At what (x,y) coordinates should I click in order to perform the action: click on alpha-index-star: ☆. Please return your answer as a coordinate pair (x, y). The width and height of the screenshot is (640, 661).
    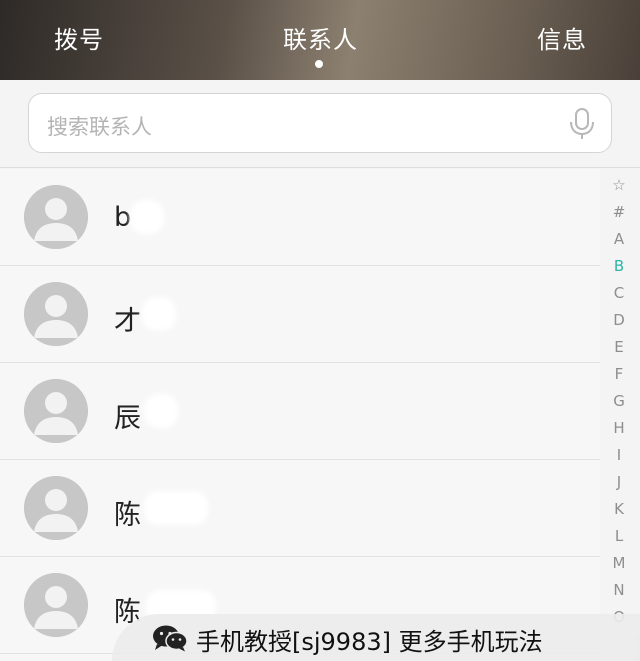
    Looking at the image, I should click on (619, 185).